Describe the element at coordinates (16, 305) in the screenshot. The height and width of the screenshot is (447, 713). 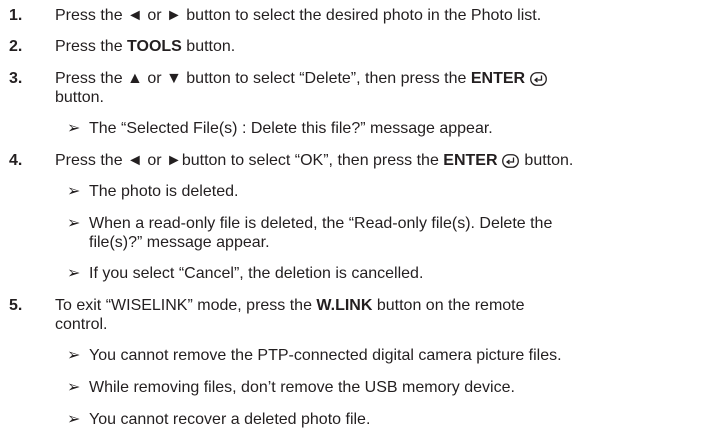
I see `step-number: 5.` at that location.